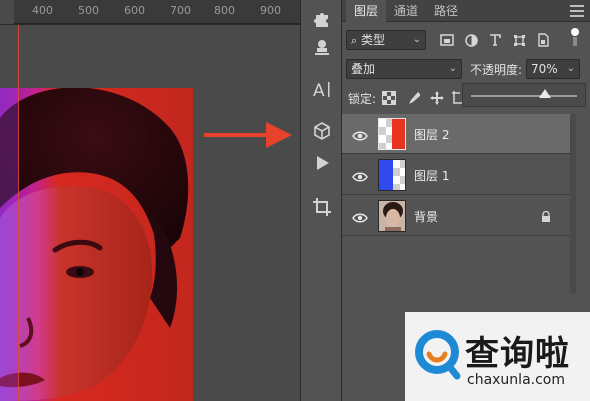  I want to click on tab-paths: 路径, so click(446, 11).